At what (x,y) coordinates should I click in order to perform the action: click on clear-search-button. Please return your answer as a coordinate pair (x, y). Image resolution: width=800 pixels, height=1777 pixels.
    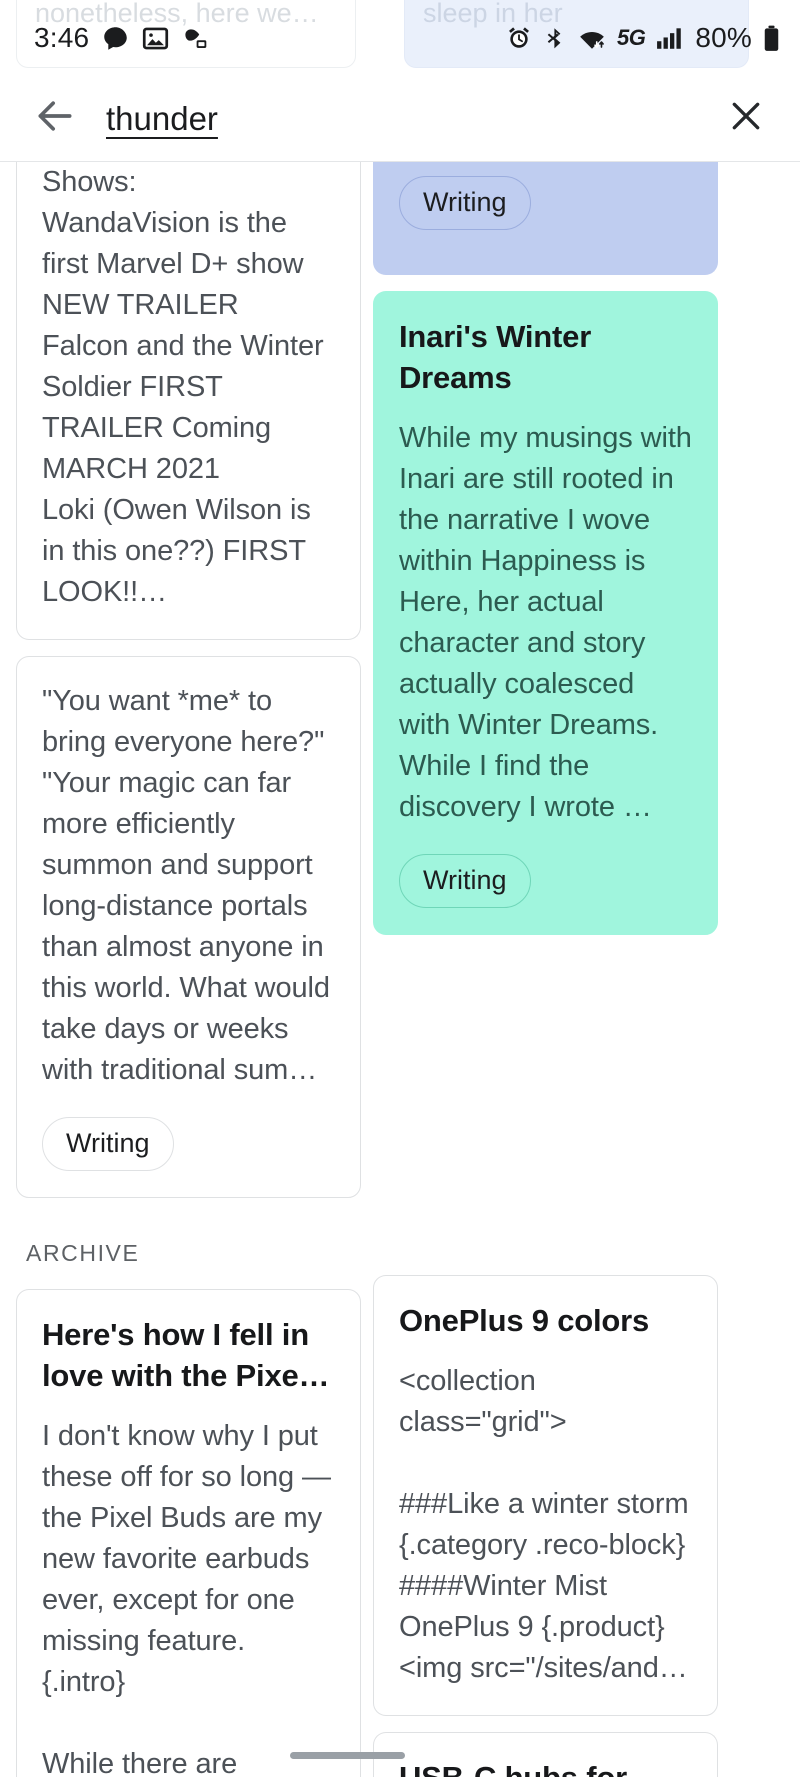
    Looking at the image, I should click on (746, 119).